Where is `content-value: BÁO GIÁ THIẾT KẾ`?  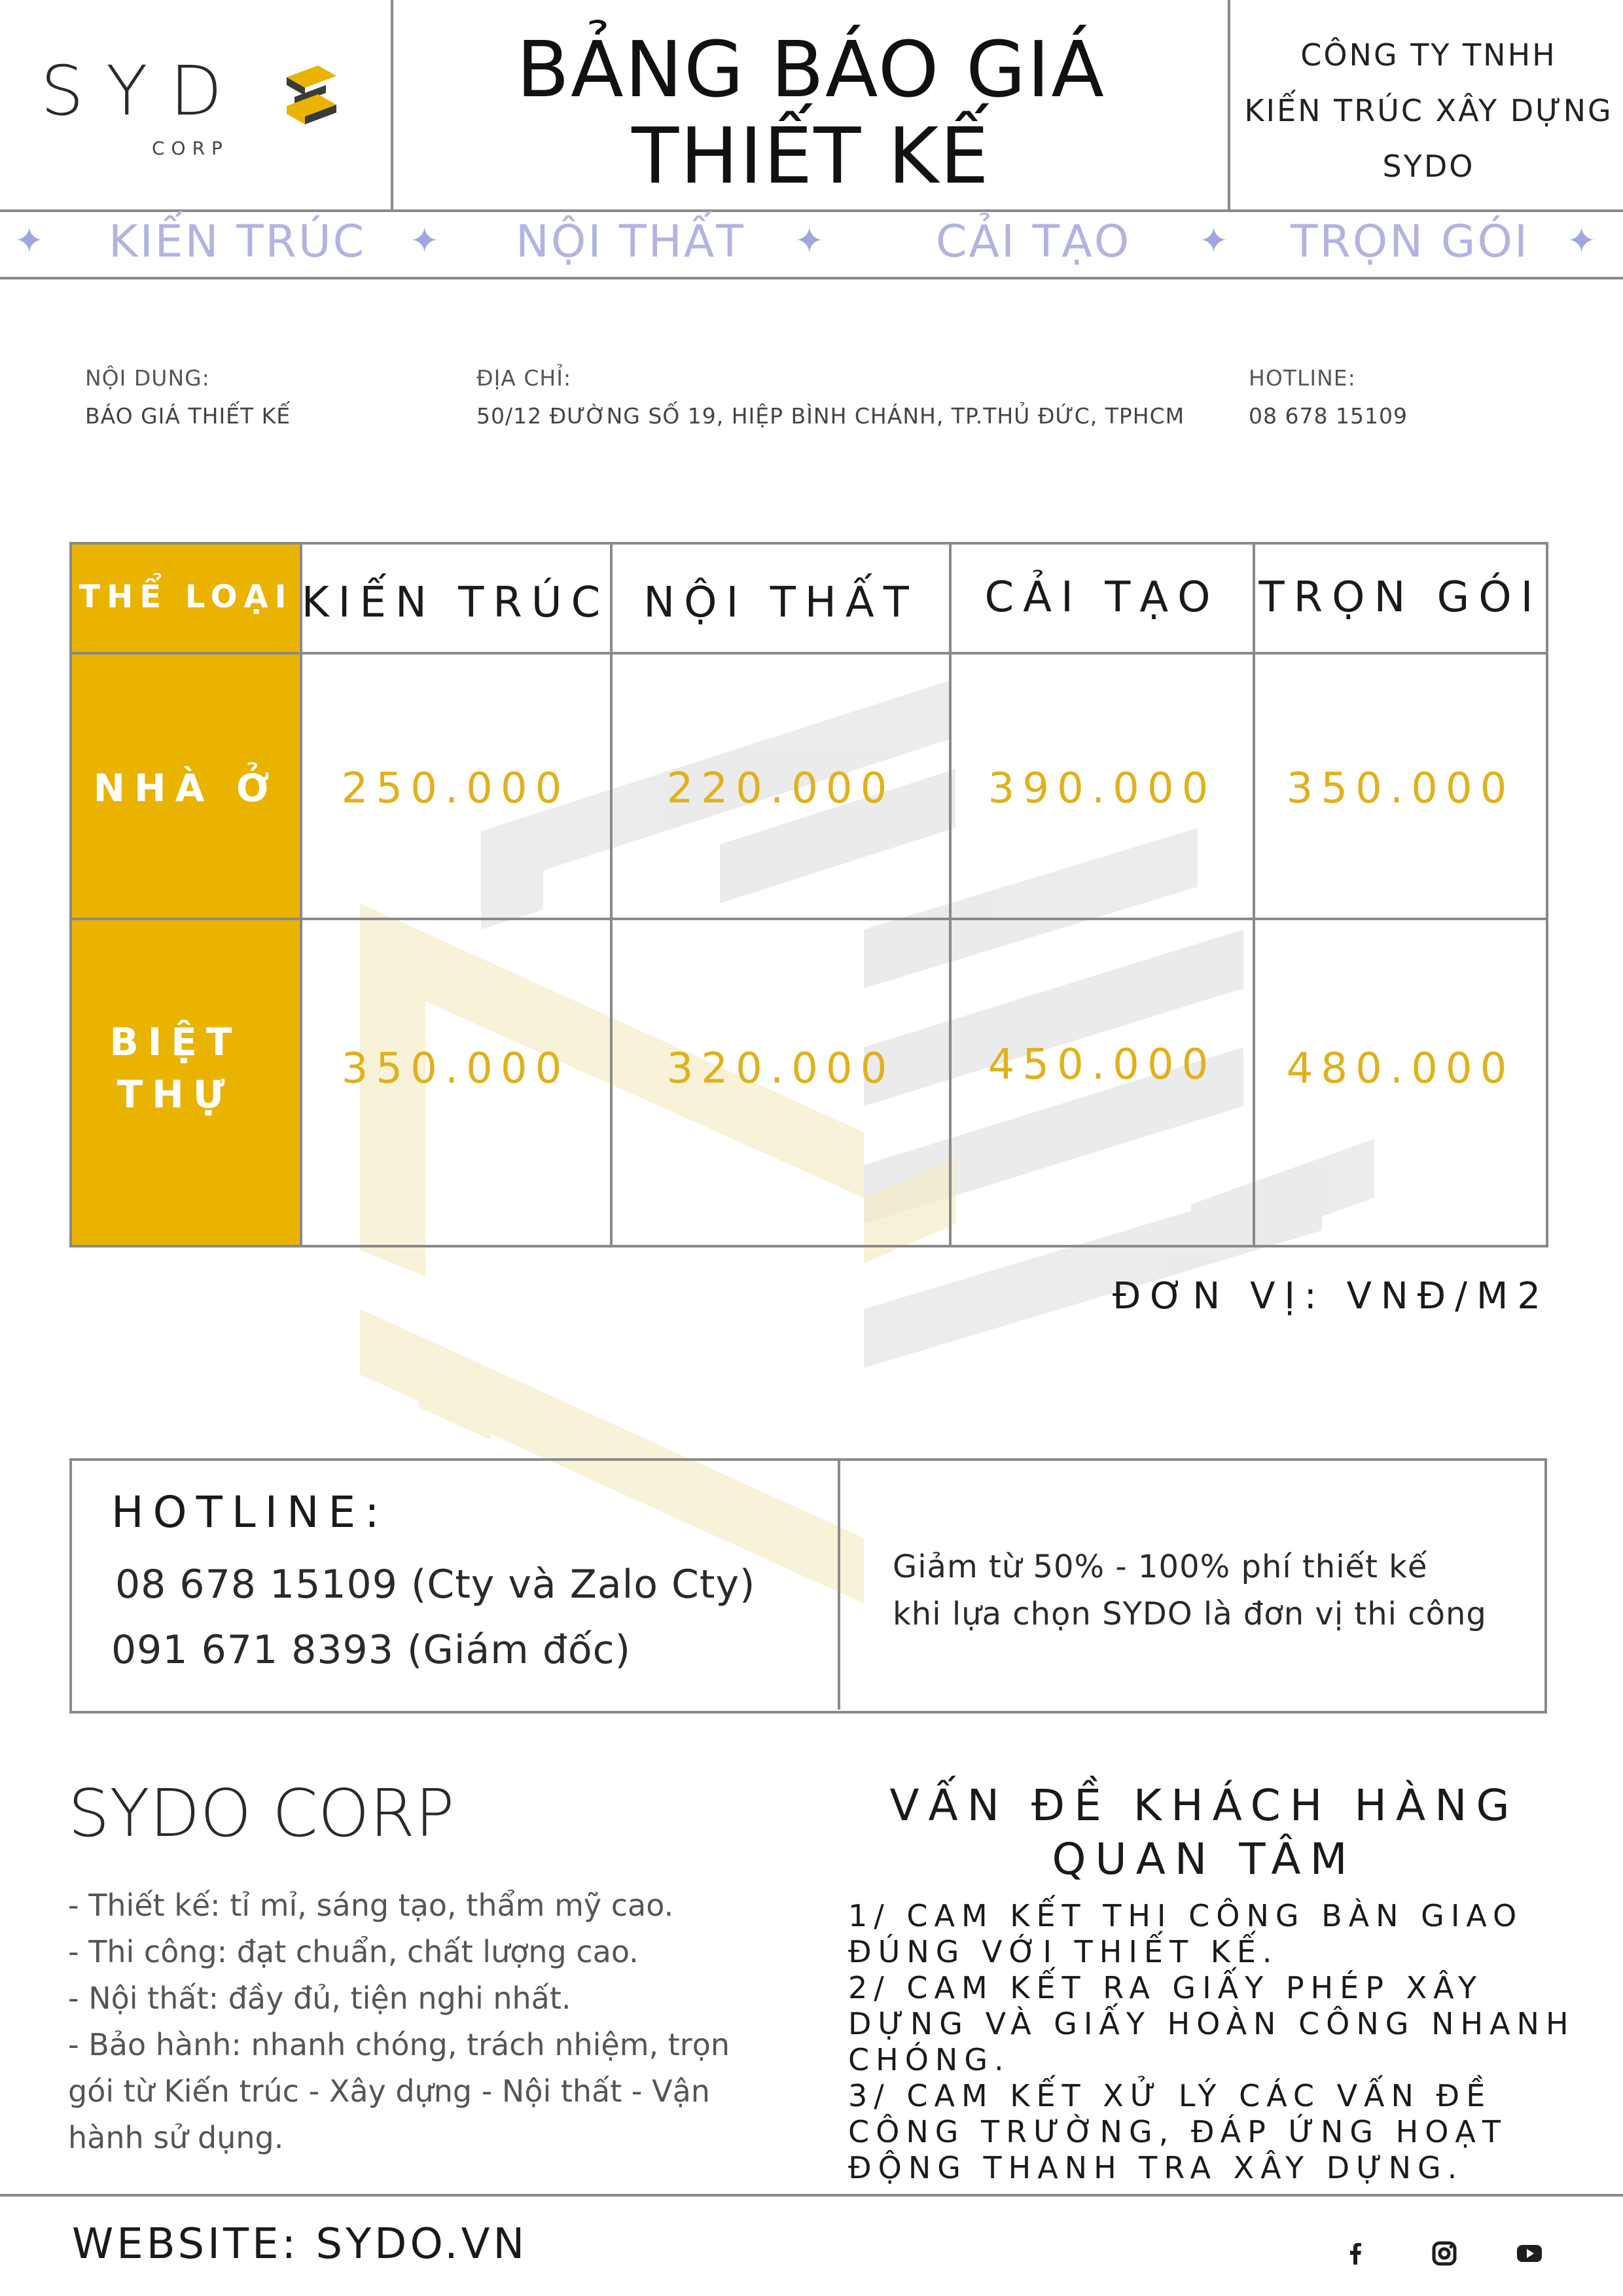 content-value: BÁO GIÁ THIẾT KẾ is located at coordinates (188, 416).